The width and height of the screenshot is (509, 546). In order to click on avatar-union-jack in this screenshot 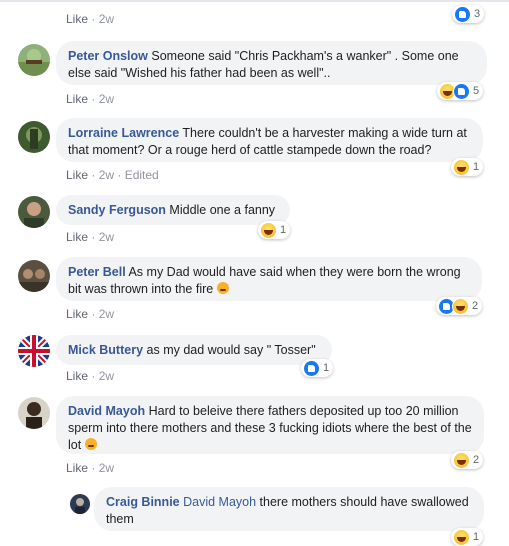, I will do `click(34, 351)`.